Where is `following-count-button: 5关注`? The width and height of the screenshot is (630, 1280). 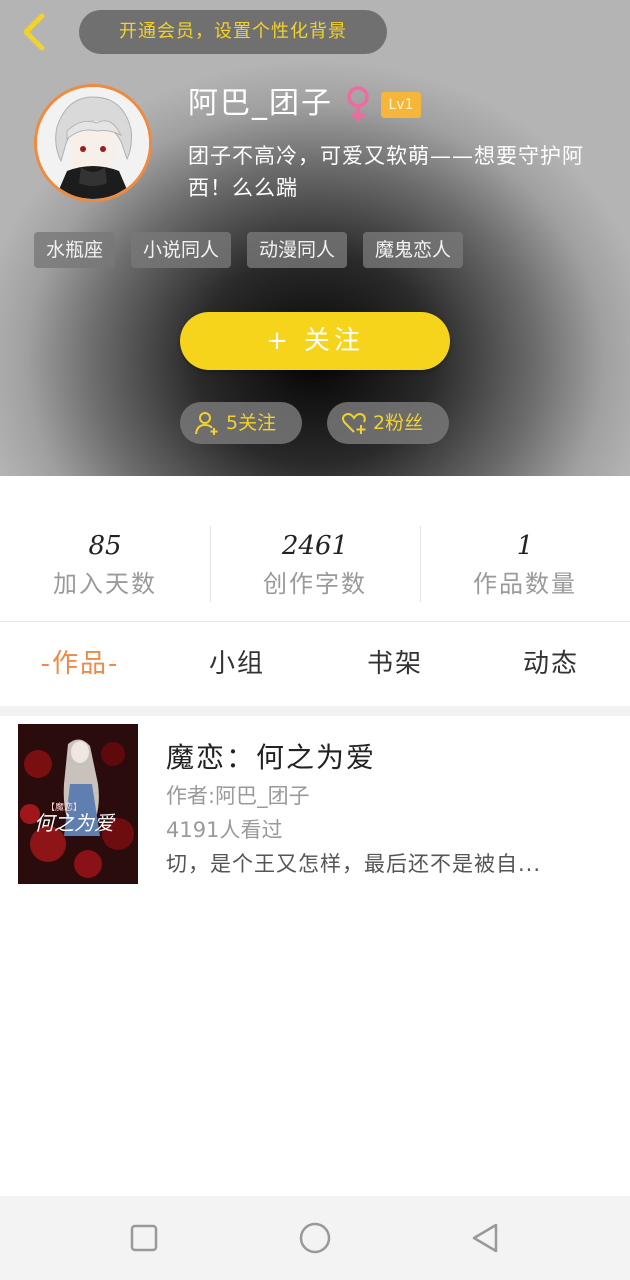 following-count-button: 5关注 is located at coordinates (241, 423).